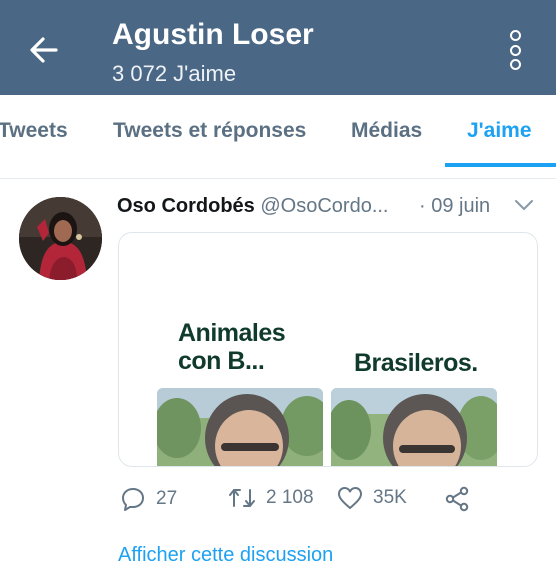  Describe the element at coordinates (350, 498) in the screenshot. I see `heart-icon` at that location.